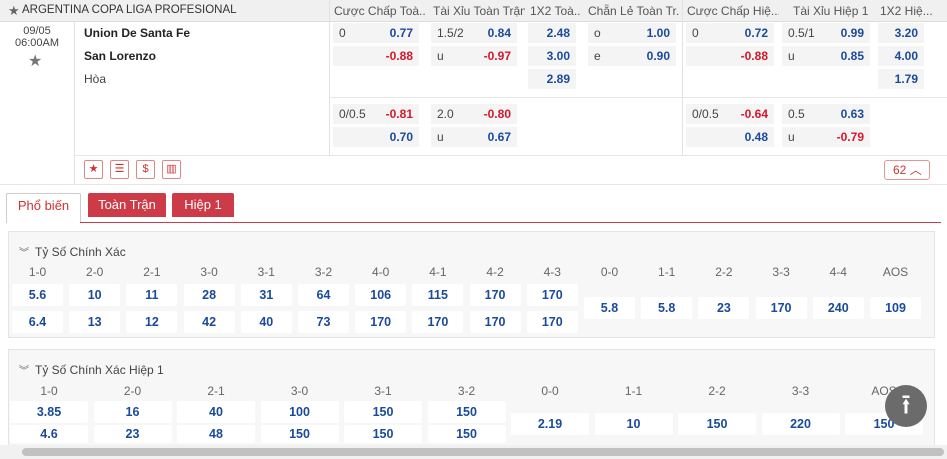  What do you see at coordinates (633, 391) in the screenshot?
I see `score-label: 1-1` at bounding box center [633, 391].